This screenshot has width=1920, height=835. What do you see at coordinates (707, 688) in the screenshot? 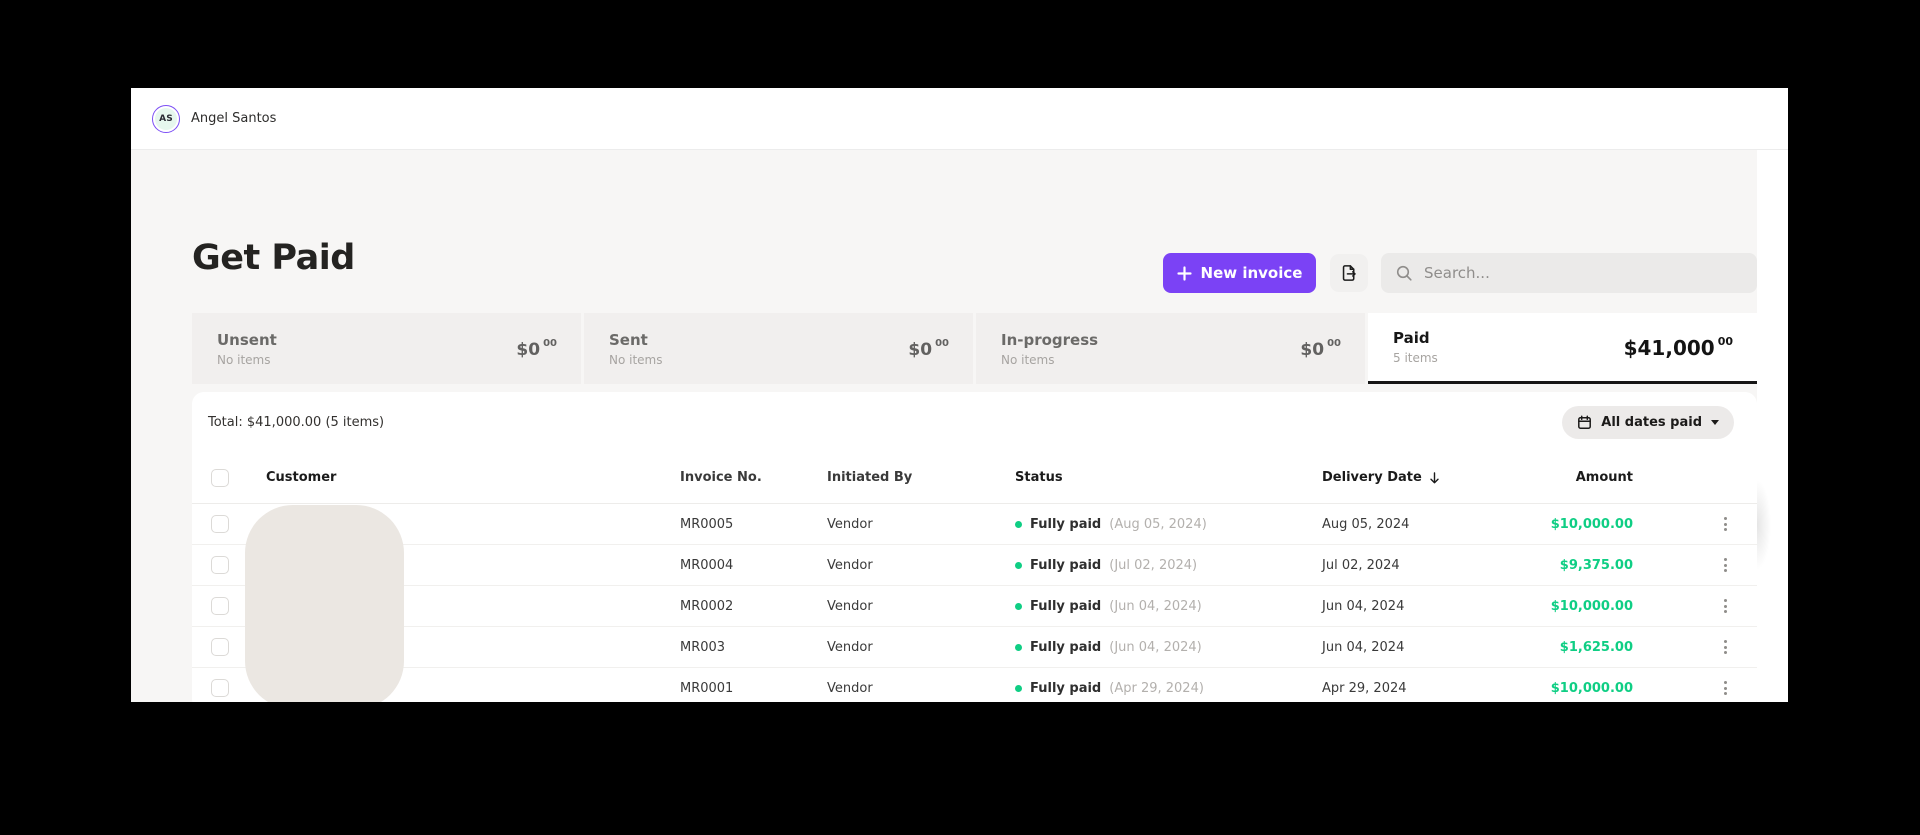
I see `invoice-no-cell: MR0001` at bounding box center [707, 688].